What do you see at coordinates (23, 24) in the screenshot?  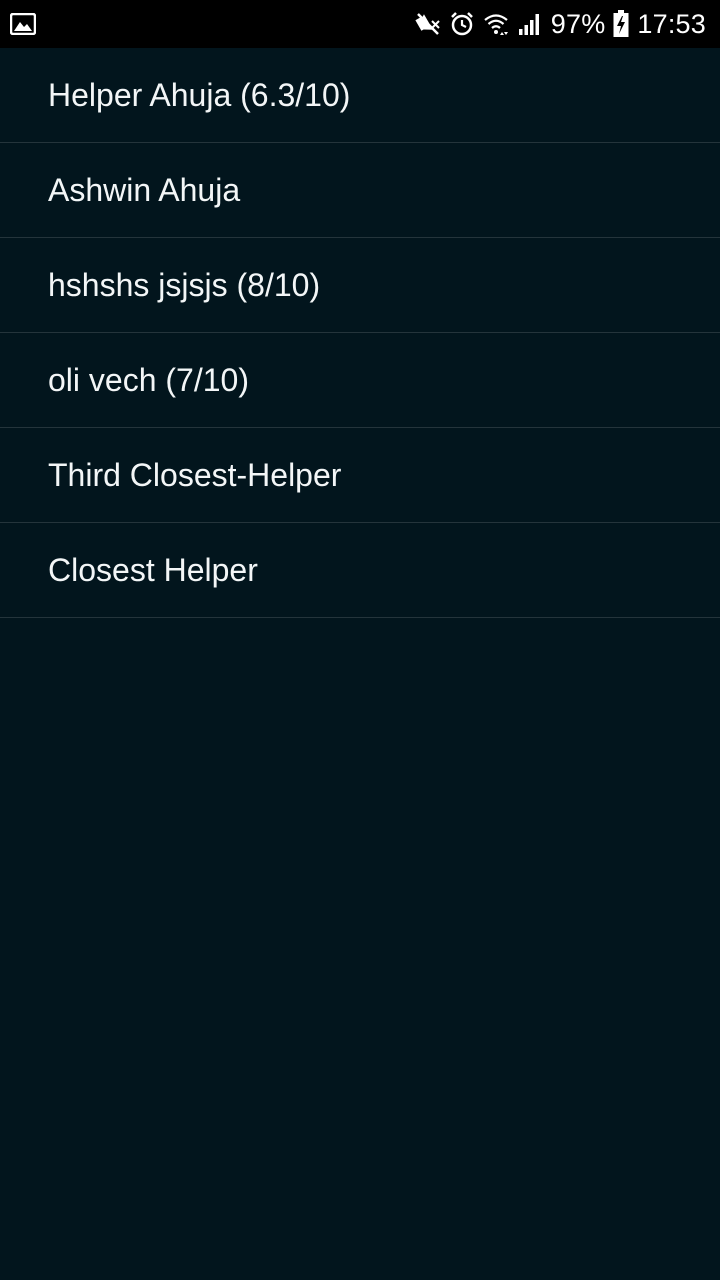 I see `image-icon` at bounding box center [23, 24].